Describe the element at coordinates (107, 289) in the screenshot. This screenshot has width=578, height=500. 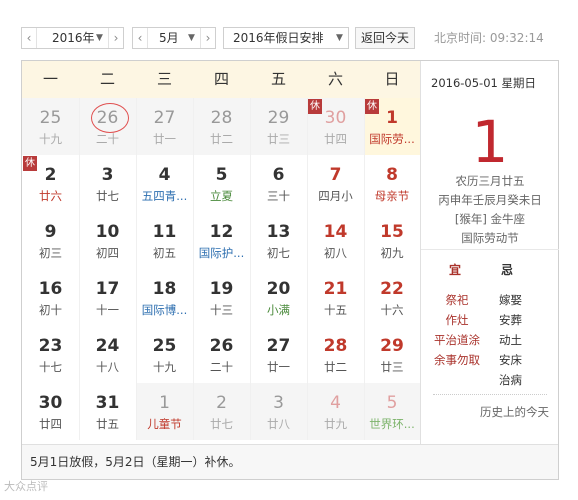
I see `day-number: 17` at that location.